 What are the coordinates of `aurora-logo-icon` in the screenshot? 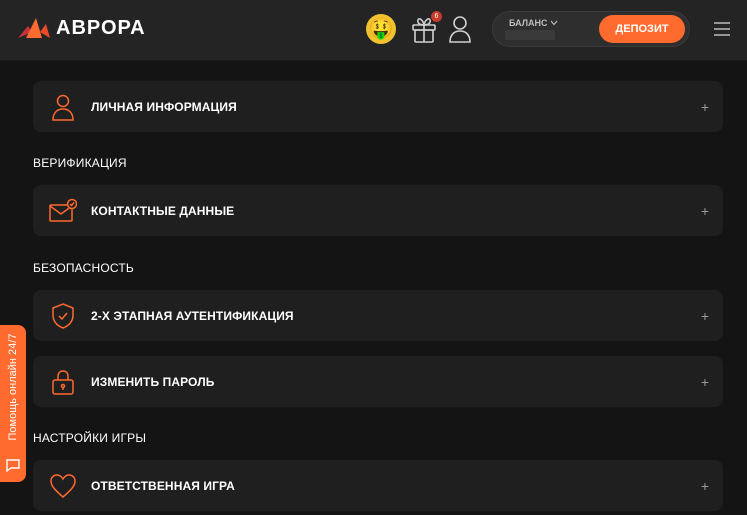 It's located at (34, 28).